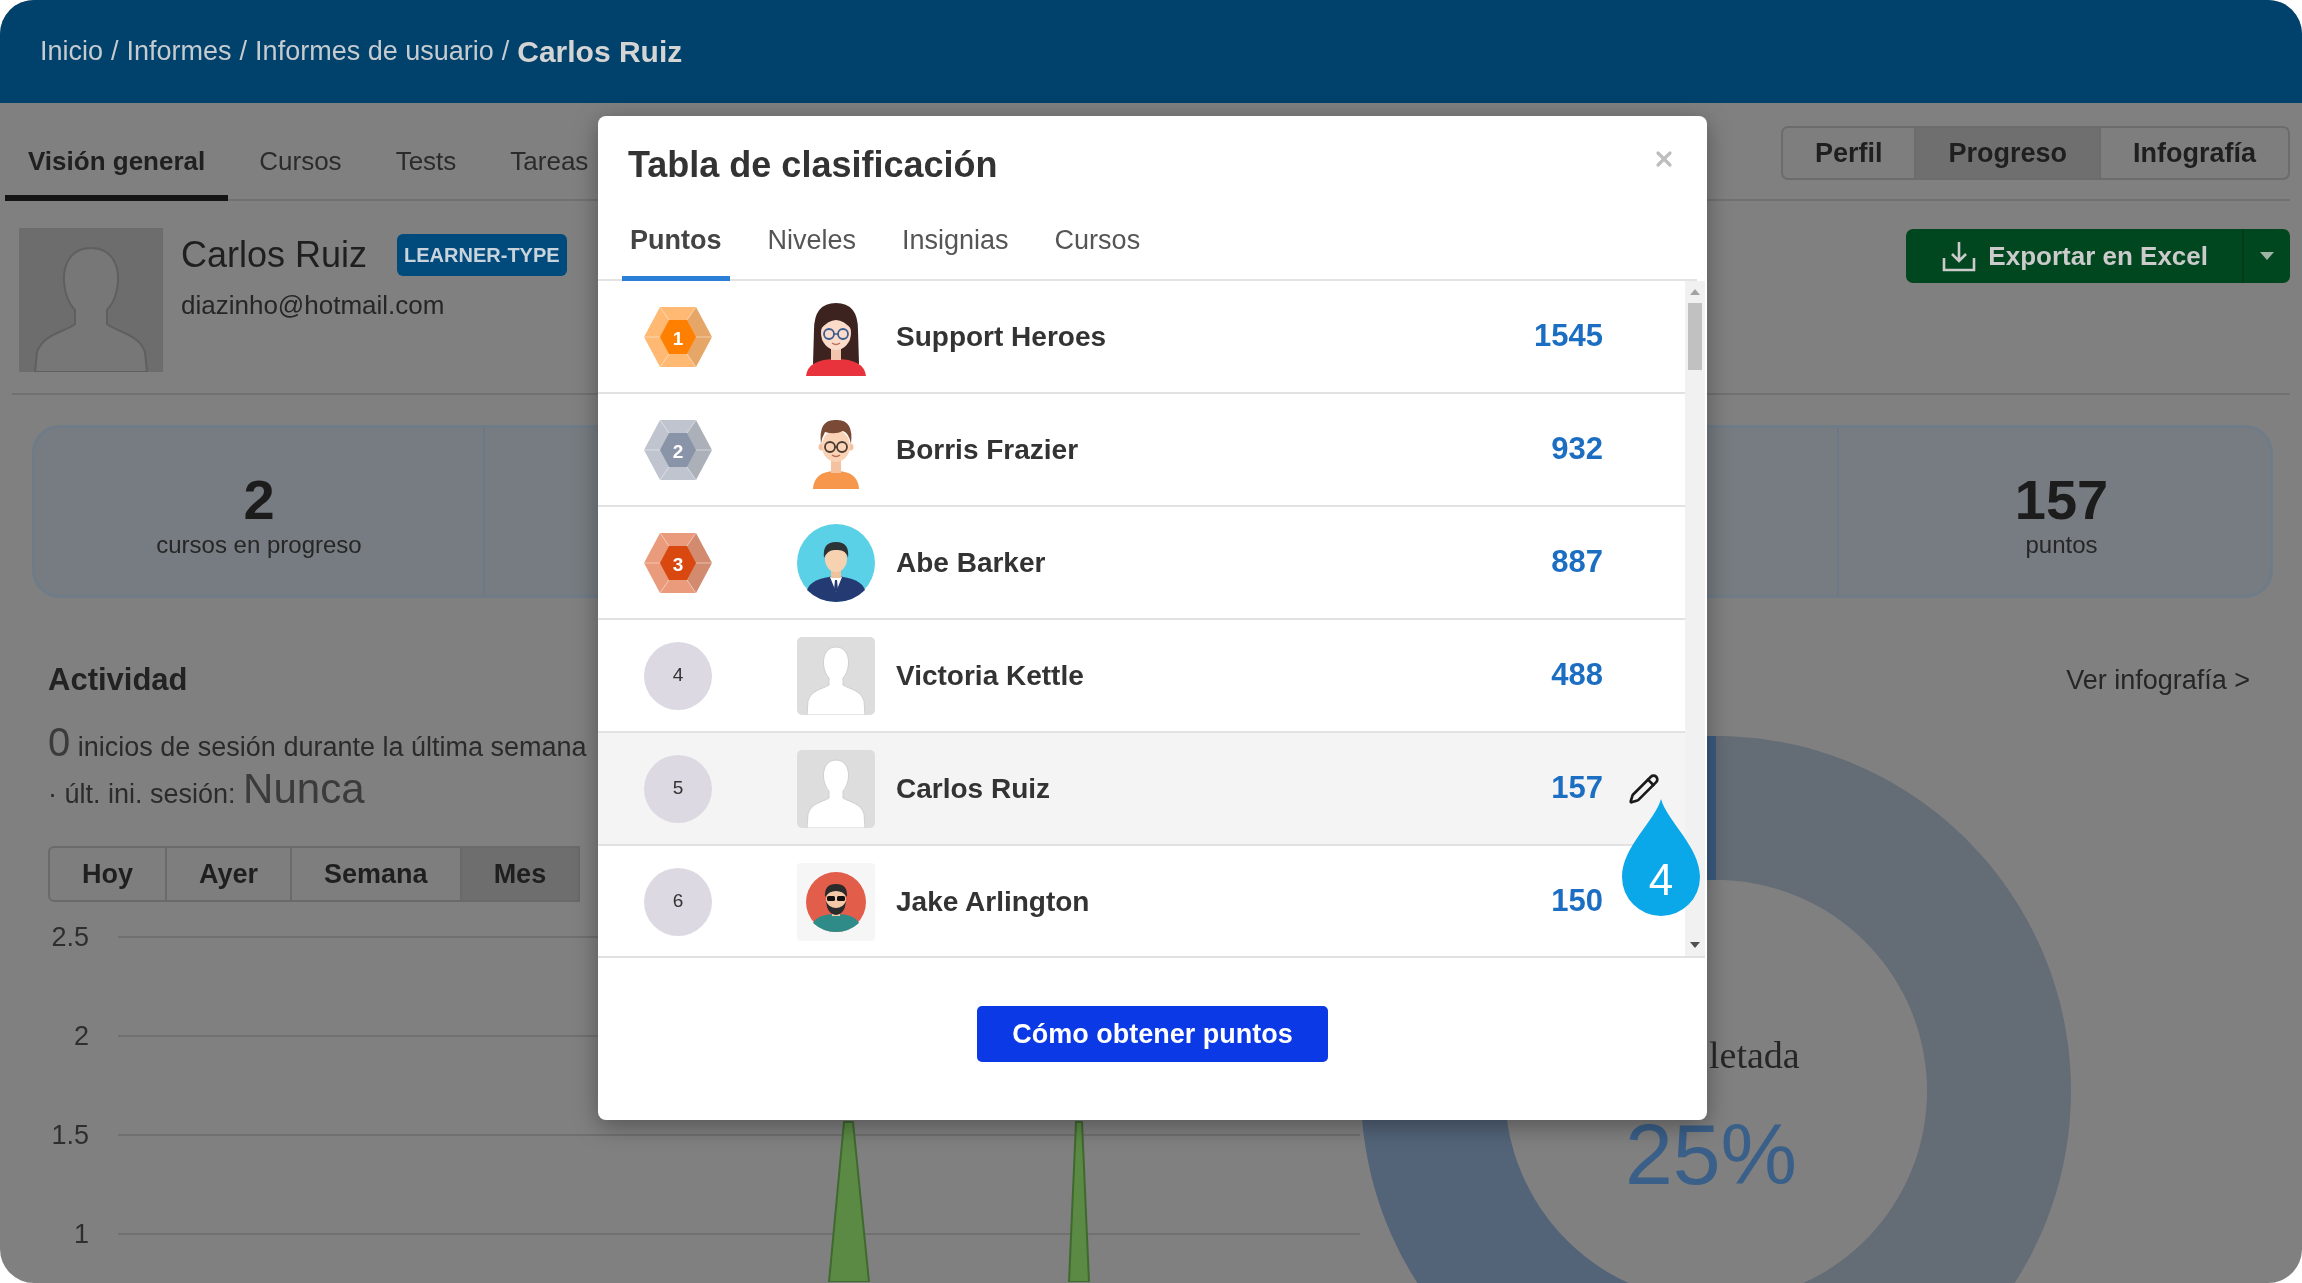  I want to click on points-value: 932, so click(1577, 449).